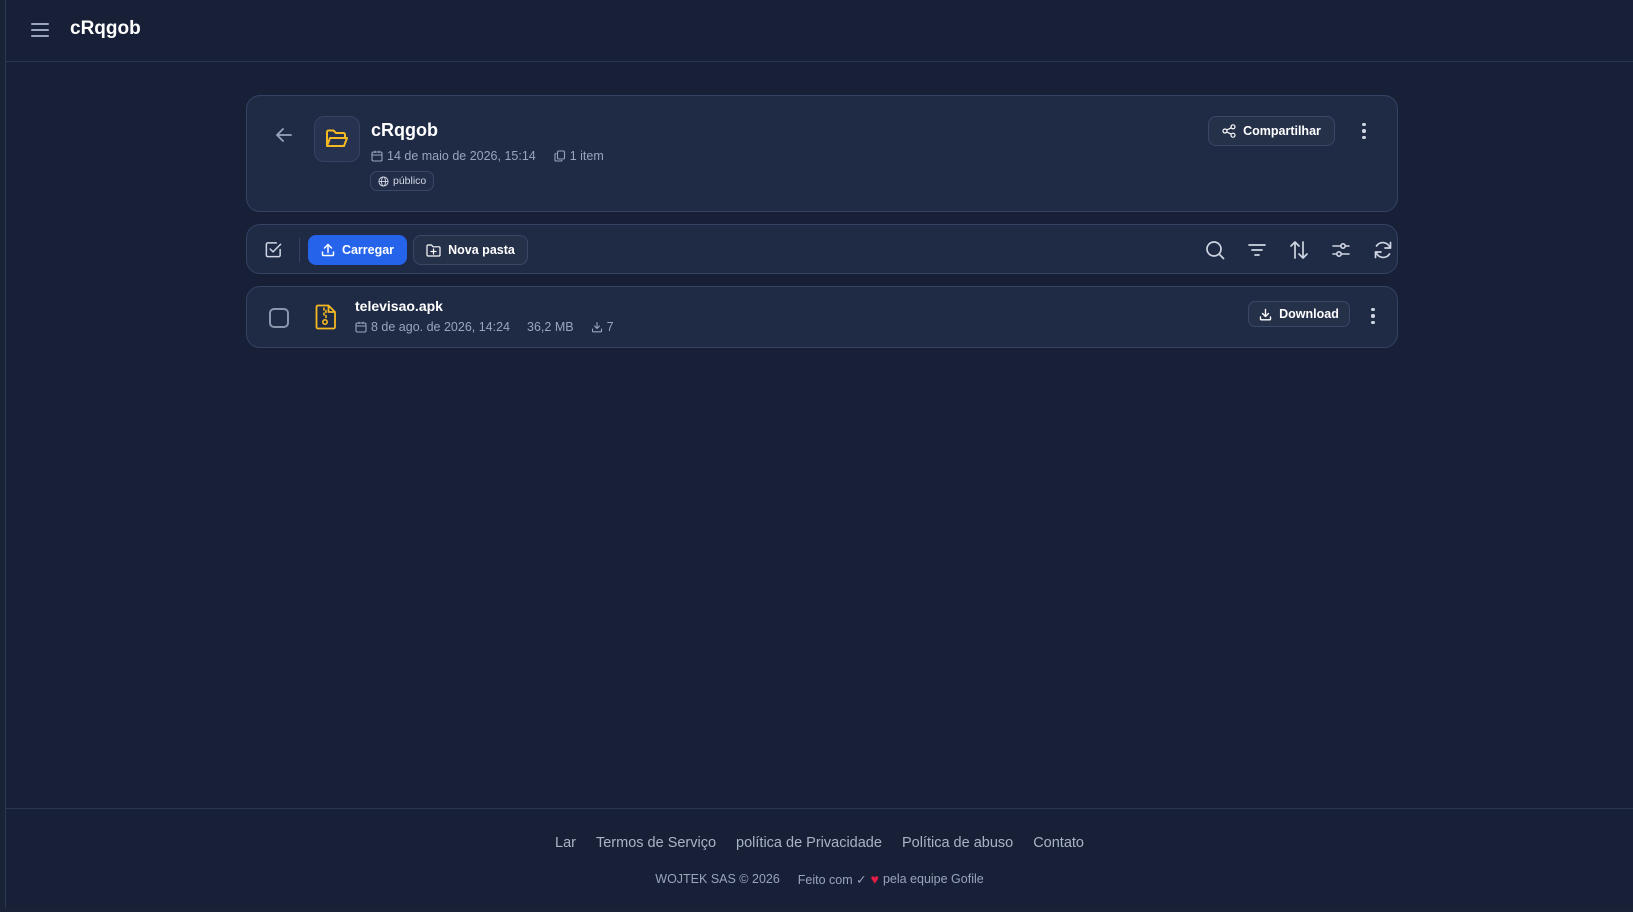 This screenshot has width=1633, height=912. What do you see at coordinates (933, 879) in the screenshot?
I see `made-with-suffix: pela equipe Gofile` at bounding box center [933, 879].